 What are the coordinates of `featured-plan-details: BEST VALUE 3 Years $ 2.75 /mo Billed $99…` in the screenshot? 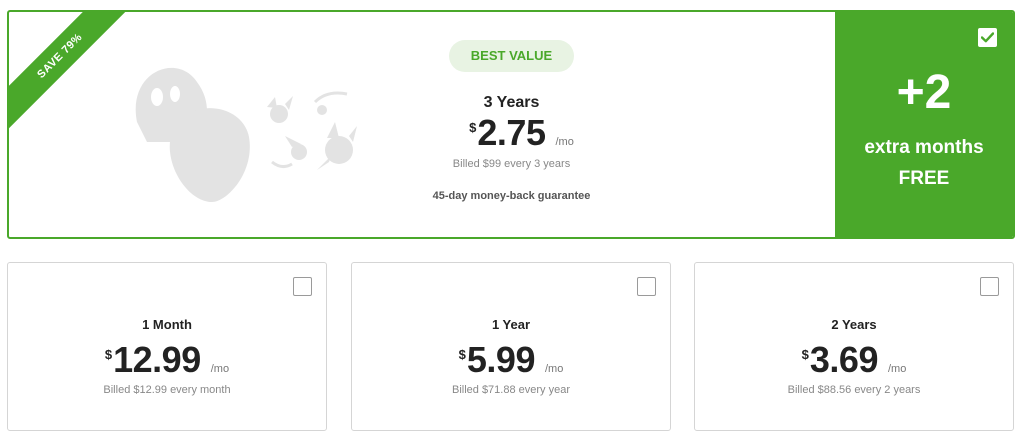 It's located at (511, 121).